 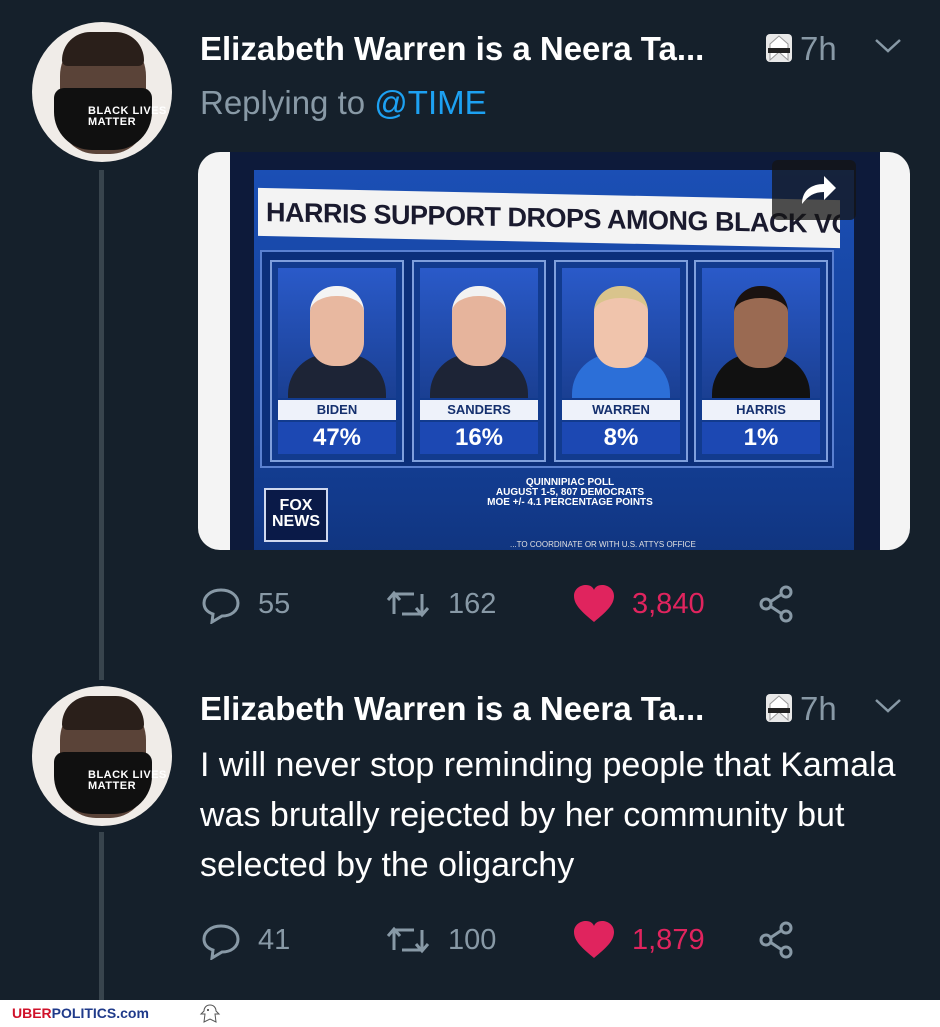 What do you see at coordinates (430, 102) in the screenshot?
I see `mention-link: @TIME` at bounding box center [430, 102].